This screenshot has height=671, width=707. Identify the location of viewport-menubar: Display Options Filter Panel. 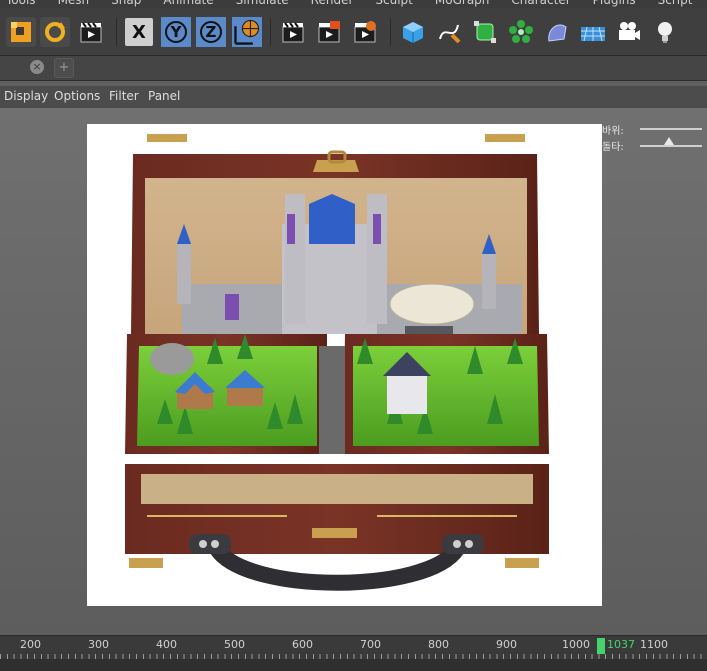
(353, 97).